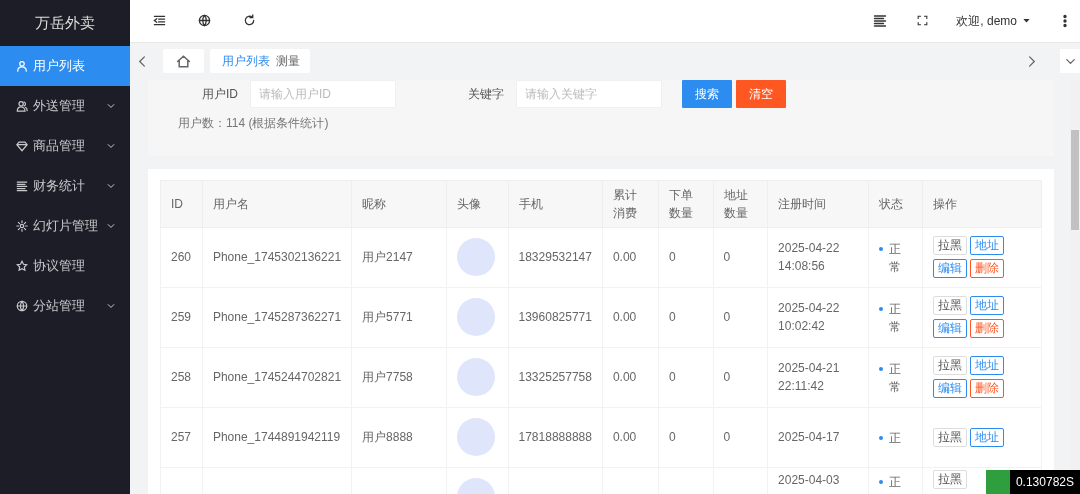  I want to click on table-cell: Phone_1745244702821, so click(277, 377).